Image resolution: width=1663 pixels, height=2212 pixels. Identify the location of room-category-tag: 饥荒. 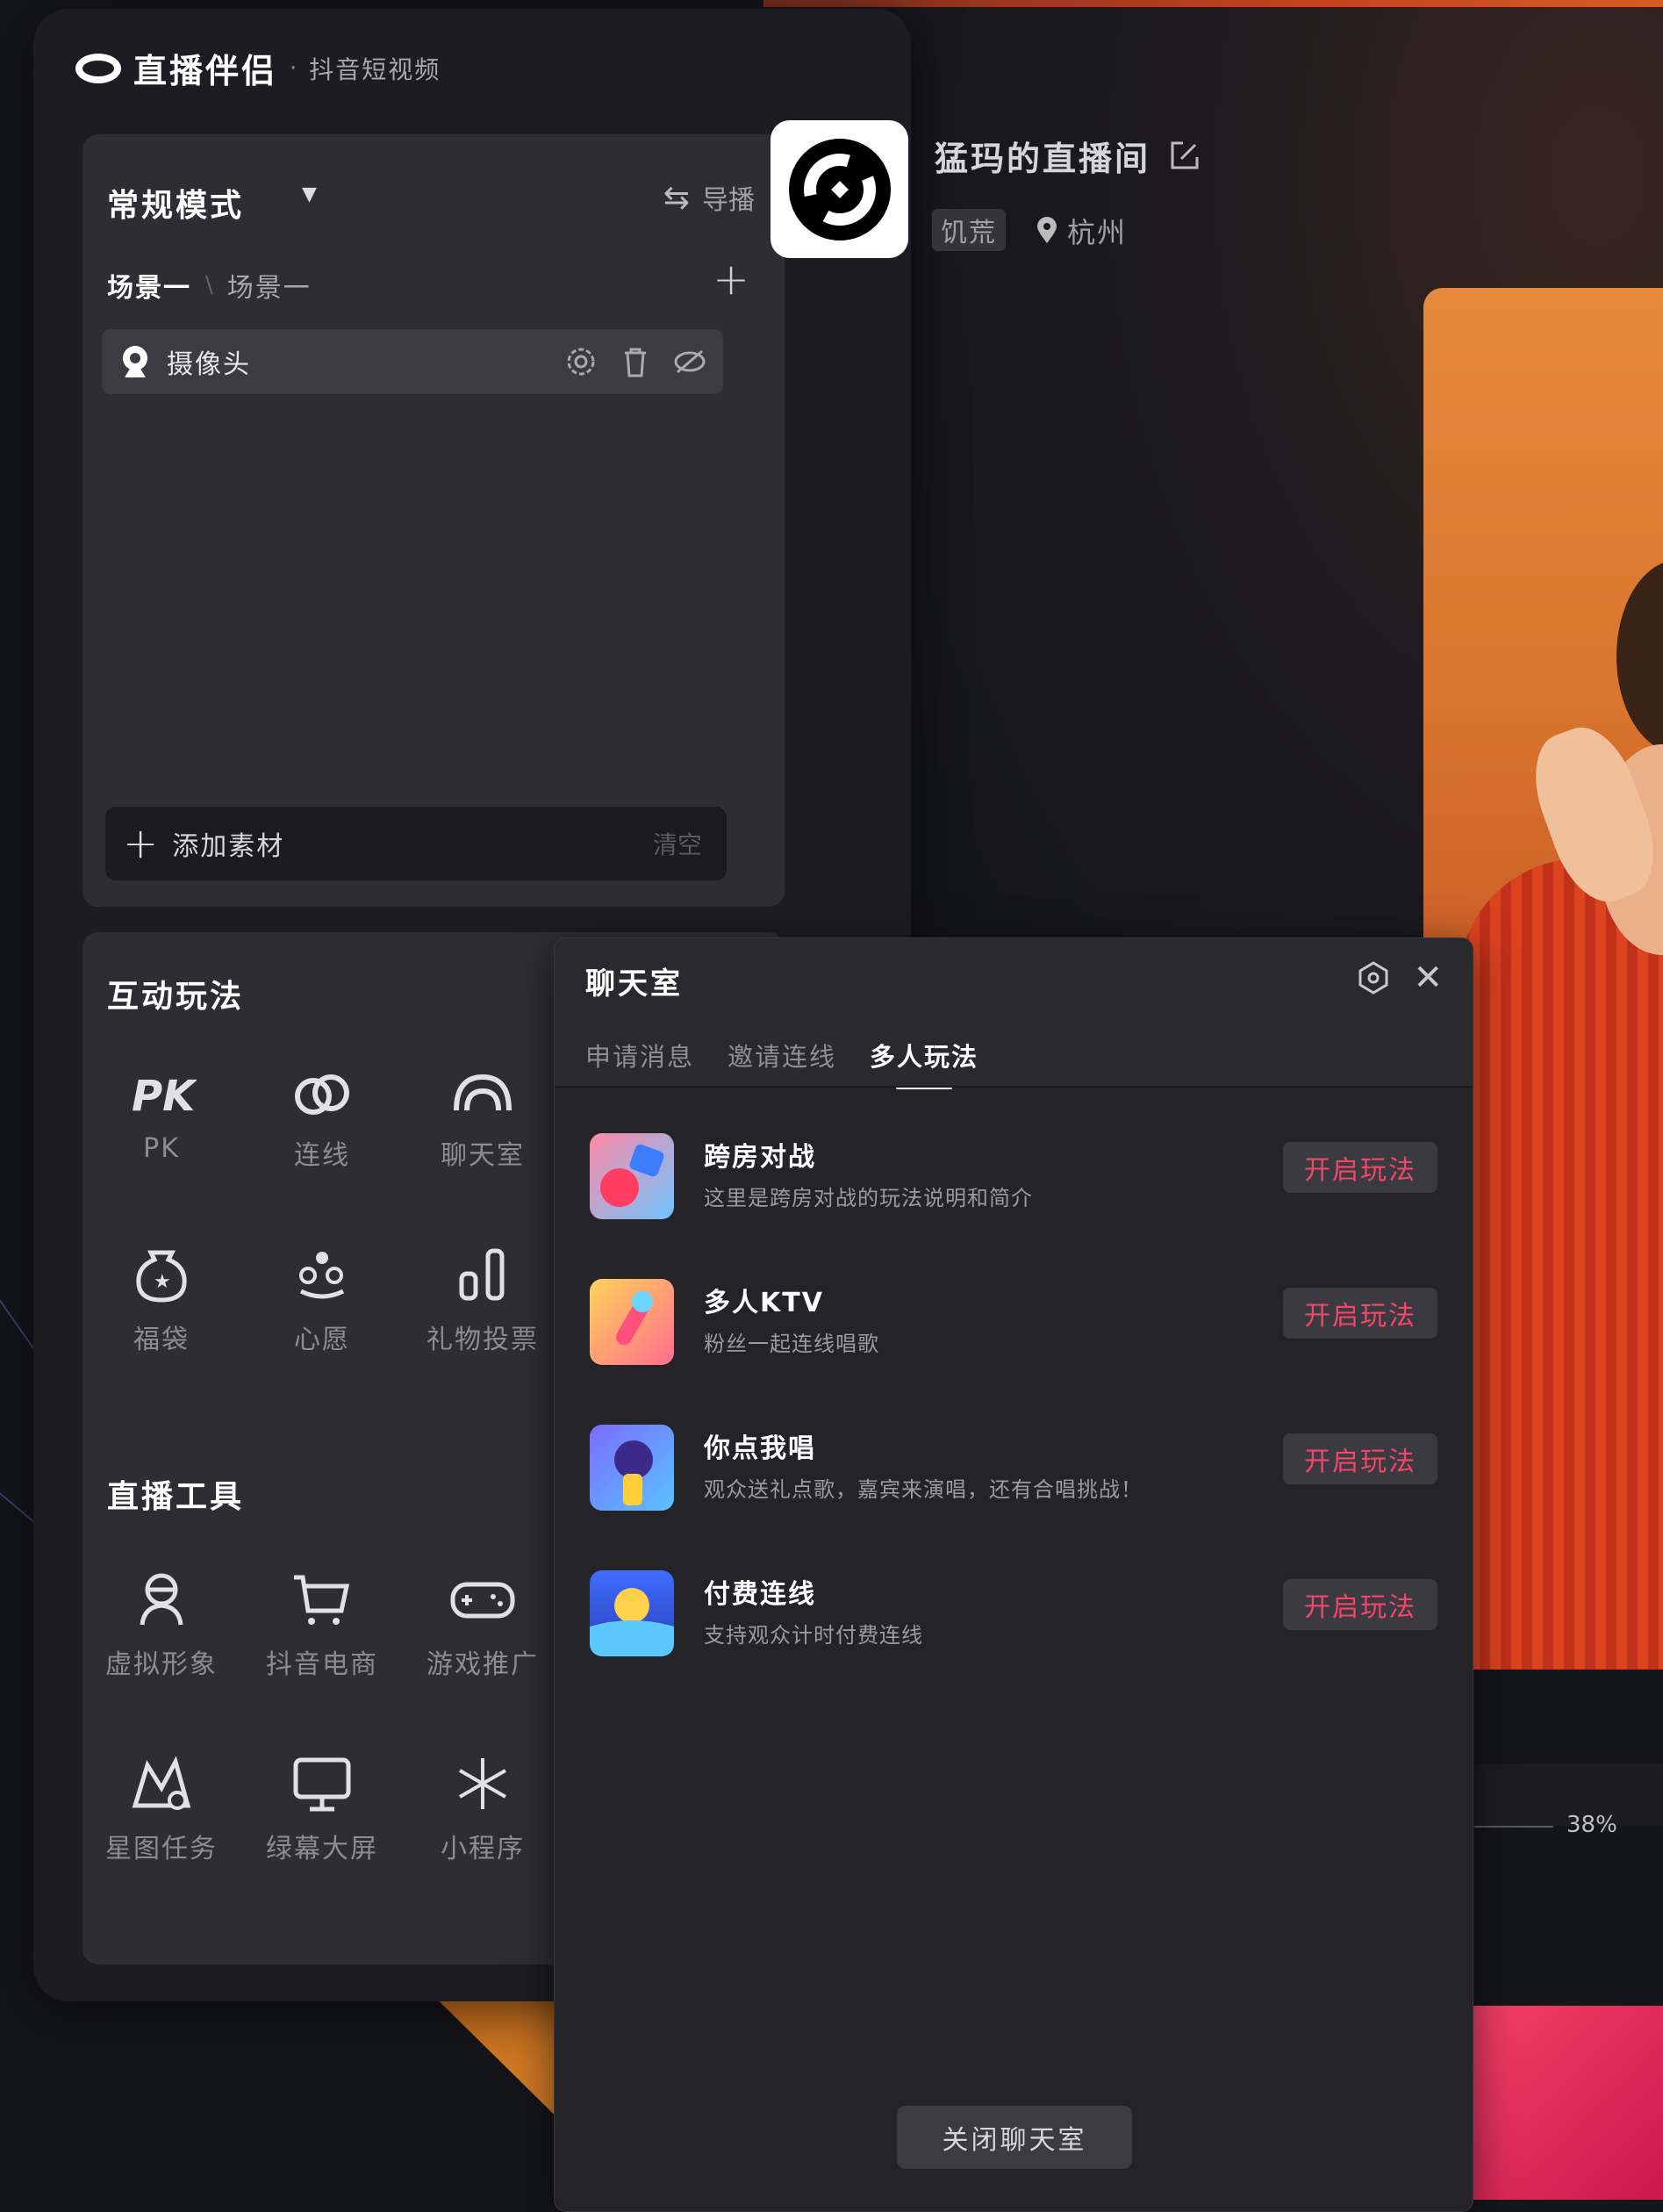
(969, 230).